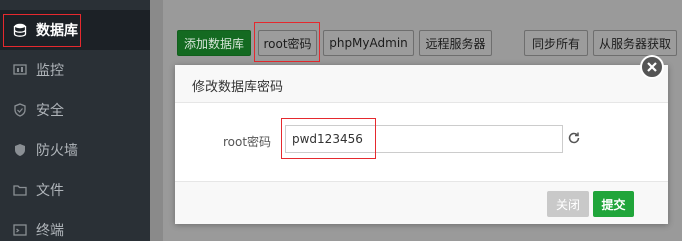 The height and width of the screenshot is (241, 682). What do you see at coordinates (652, 67) in the screenshot?
I see `close-icon` at bounding box center [652, 67].